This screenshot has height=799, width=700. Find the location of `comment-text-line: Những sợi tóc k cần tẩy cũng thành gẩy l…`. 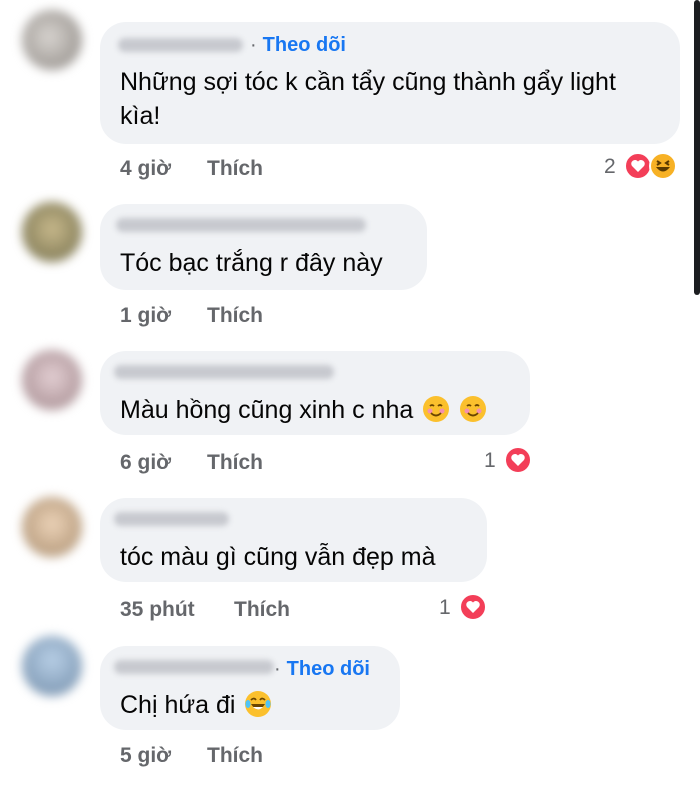

comment-text-line: Những sợi tóc k cần tẩy cũng thành gẩy l… is located at coordinates (368, 82).